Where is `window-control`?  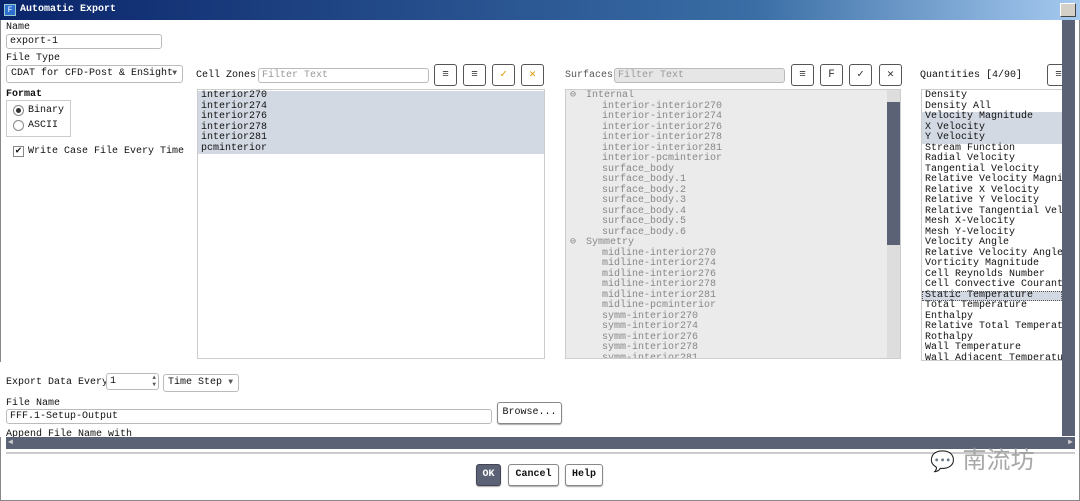
window-control is located at coordinates (1068, 10).